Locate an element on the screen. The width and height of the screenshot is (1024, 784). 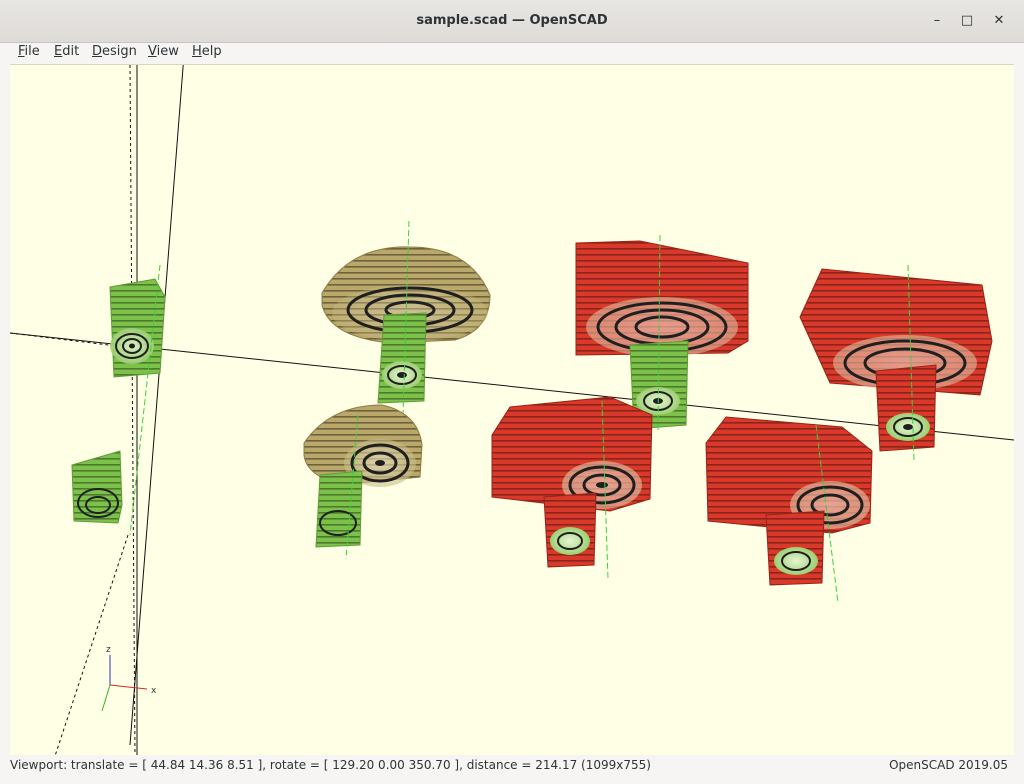
window-title: sample.scad — OpenSCAD is located at coordinates (512, 20).